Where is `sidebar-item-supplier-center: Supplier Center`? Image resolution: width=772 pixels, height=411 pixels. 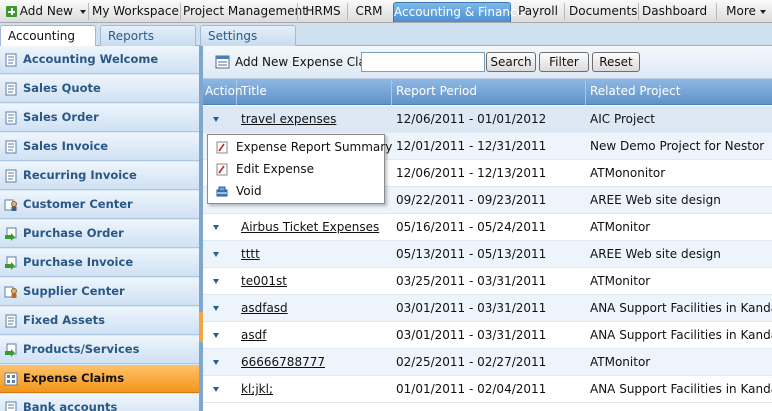
sidebar-item-supplier-center: Supplier Center is located at coordinates (99, 292).